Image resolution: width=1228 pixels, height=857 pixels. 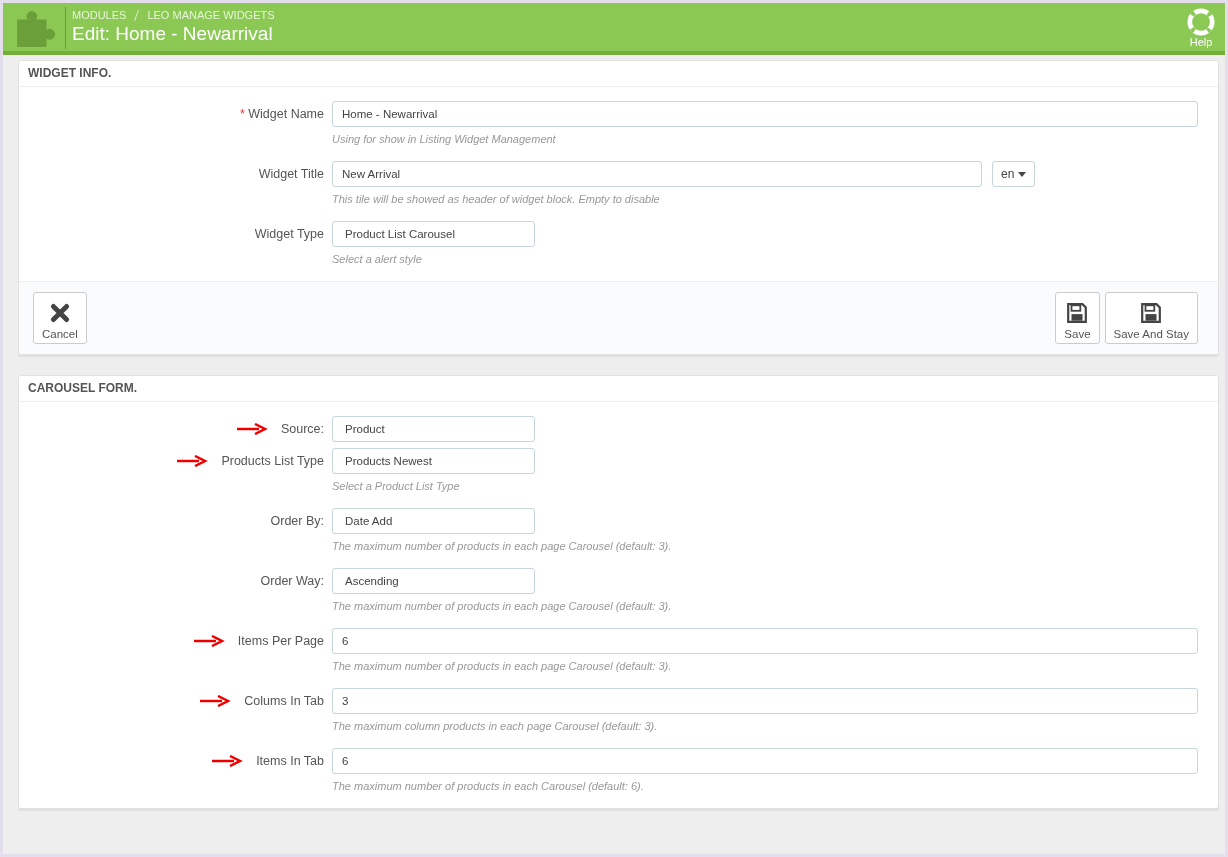 What do you see at coordinates (765, 114) in the screenshot?
I see `text-field: Home - Newarrival` at bounding box center [765, 114].